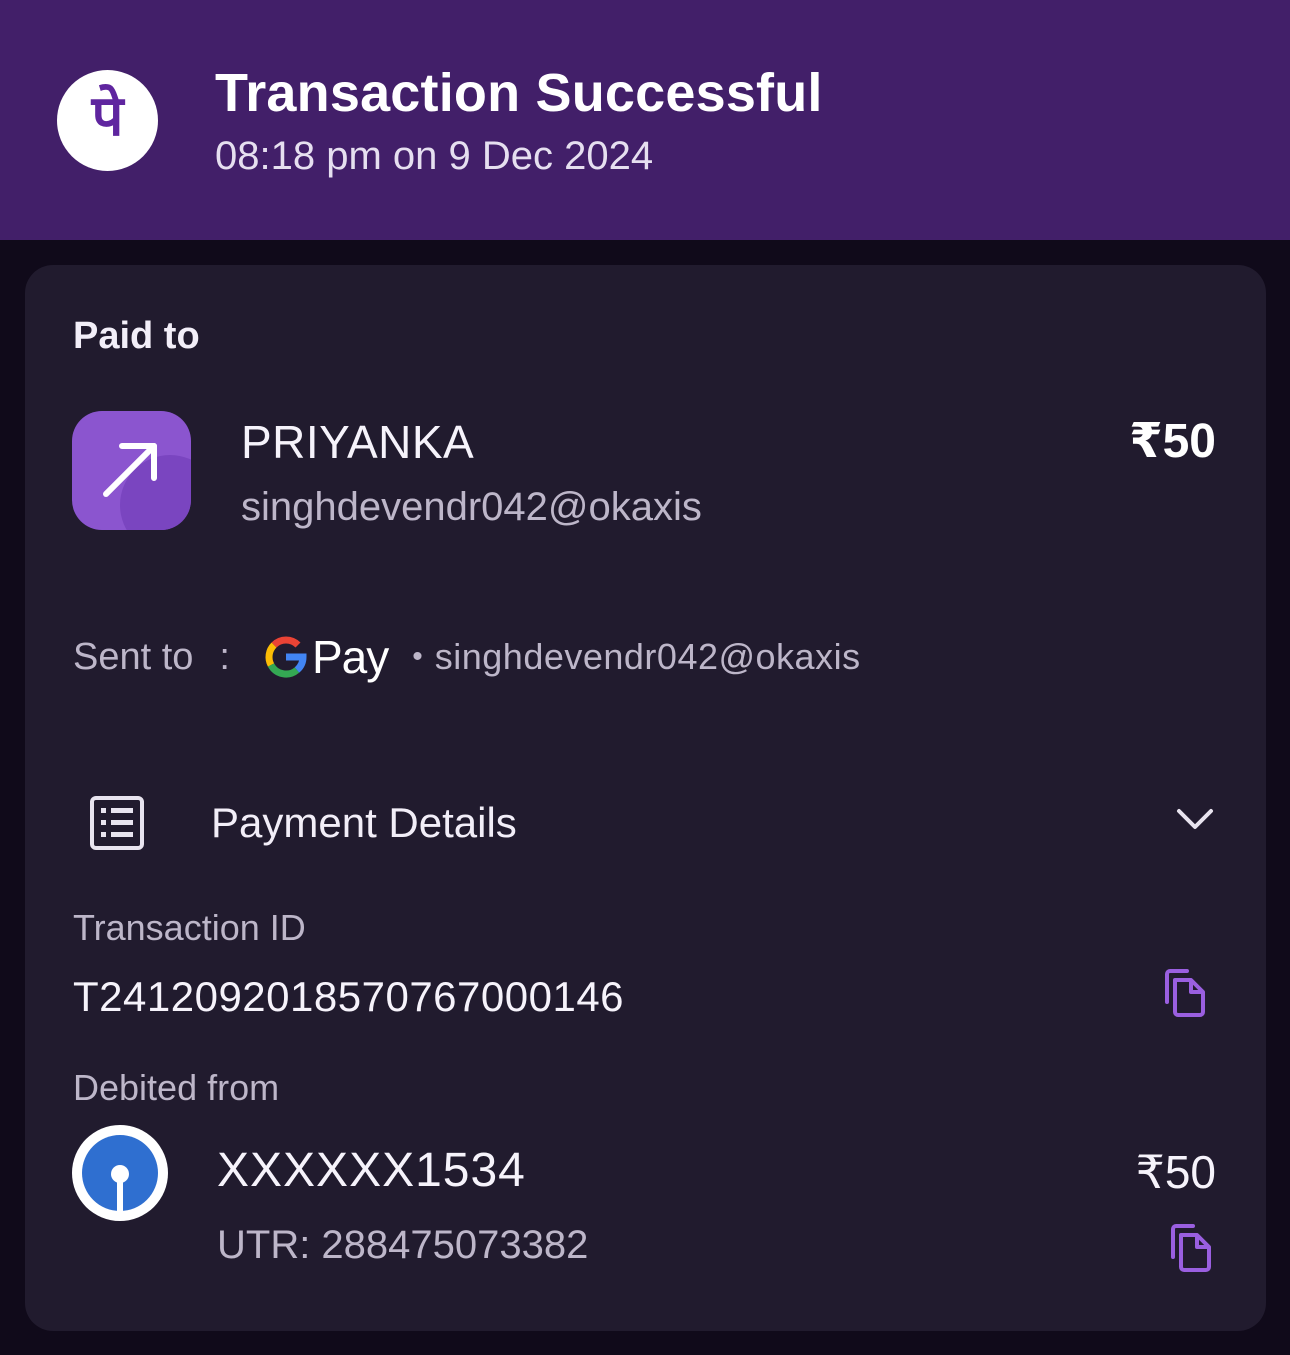 The height and width of the screenshot is (1355, 1290). Describe the element at coordinates (117, 823) in the screenshot. I see `receipt-list-icon` at that location.